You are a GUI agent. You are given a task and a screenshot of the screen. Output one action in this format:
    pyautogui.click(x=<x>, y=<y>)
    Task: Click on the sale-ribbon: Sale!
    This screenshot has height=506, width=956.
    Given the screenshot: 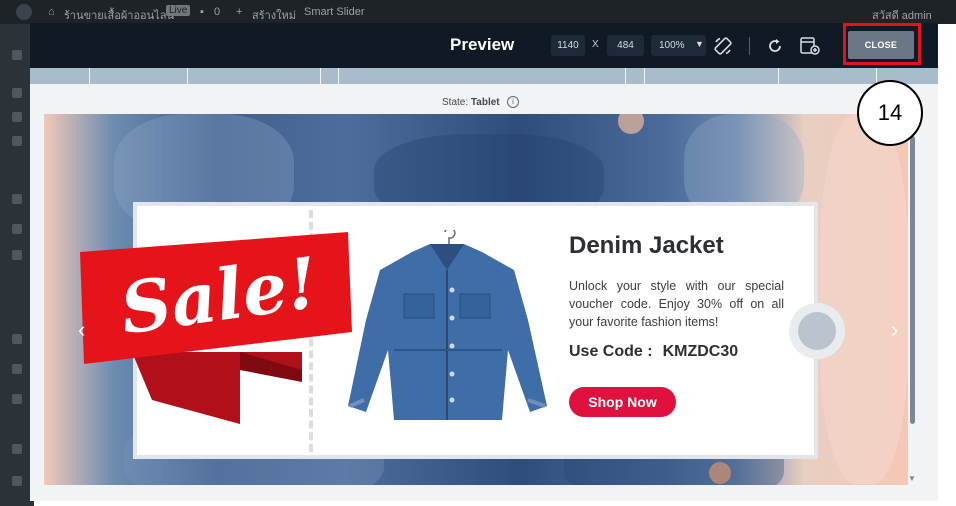 What is the action you would take?
    pyautogui.click(x=216, y=328)
    